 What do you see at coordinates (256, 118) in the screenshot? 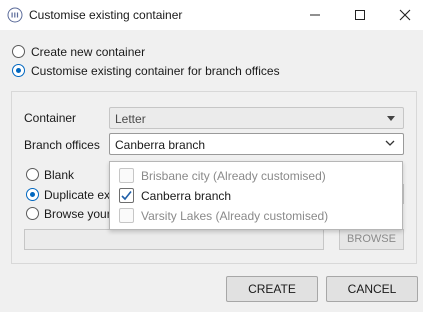
I see `container-select: Letter` at bounding box center [256, 118].